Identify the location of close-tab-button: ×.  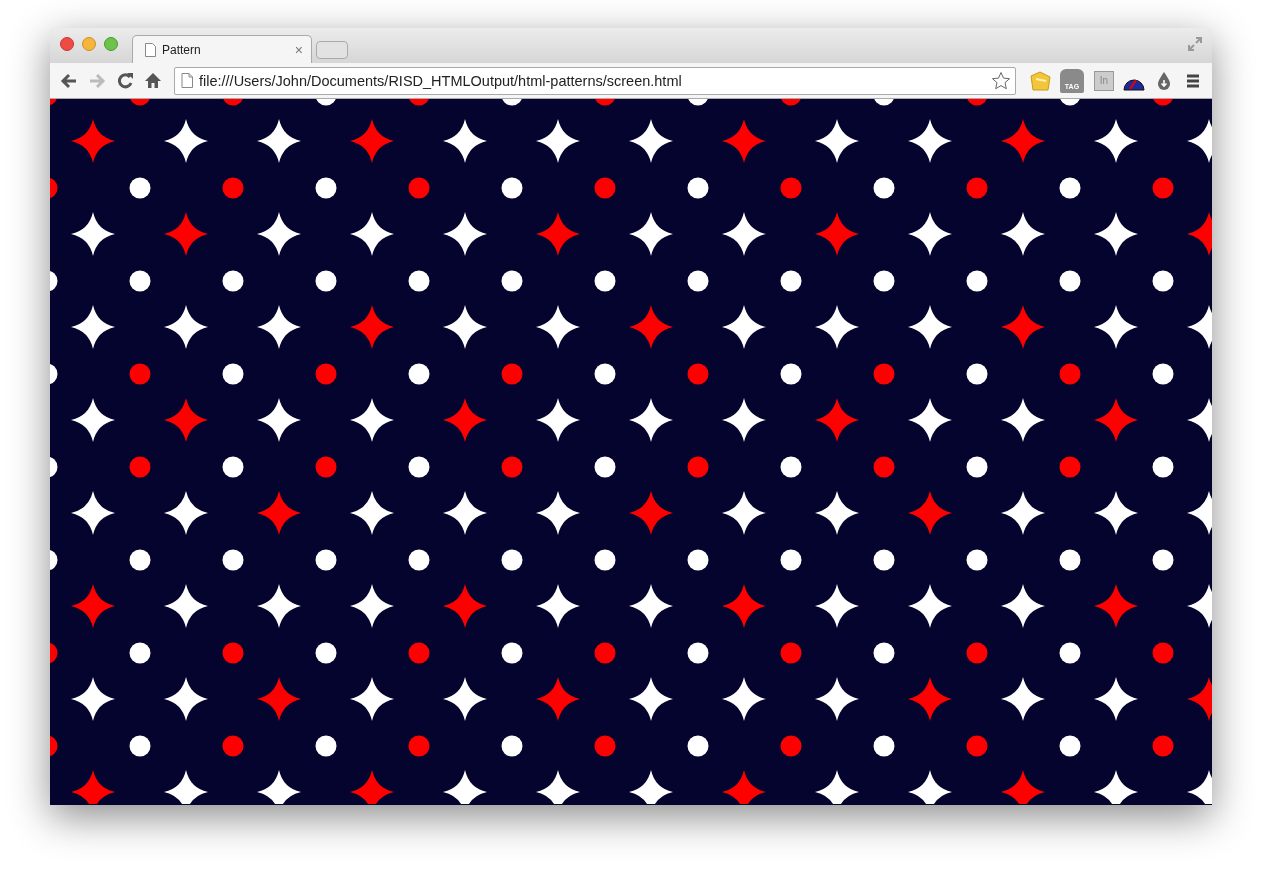
(298, 49).